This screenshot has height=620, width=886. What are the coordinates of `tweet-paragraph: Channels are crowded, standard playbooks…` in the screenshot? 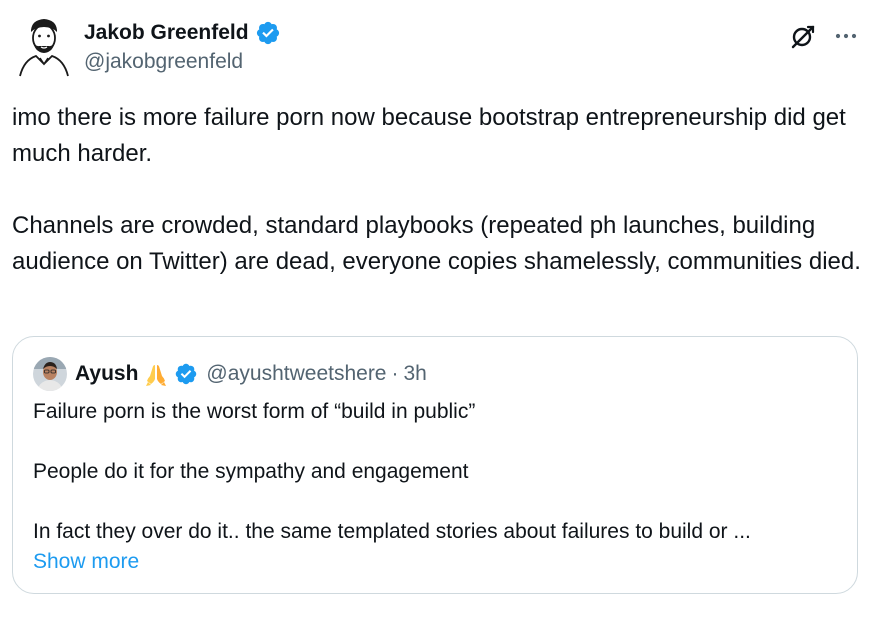 It's located at (436, 243).